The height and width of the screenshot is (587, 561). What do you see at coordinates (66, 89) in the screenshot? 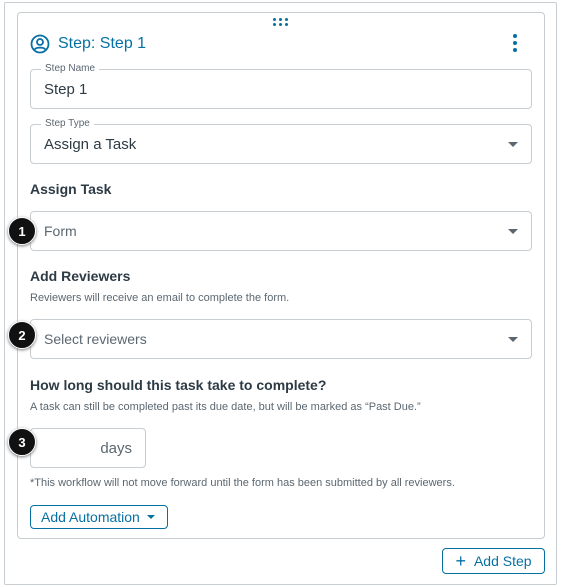
I see `step-name-value: Step 1` at bounding box center [66, 89].